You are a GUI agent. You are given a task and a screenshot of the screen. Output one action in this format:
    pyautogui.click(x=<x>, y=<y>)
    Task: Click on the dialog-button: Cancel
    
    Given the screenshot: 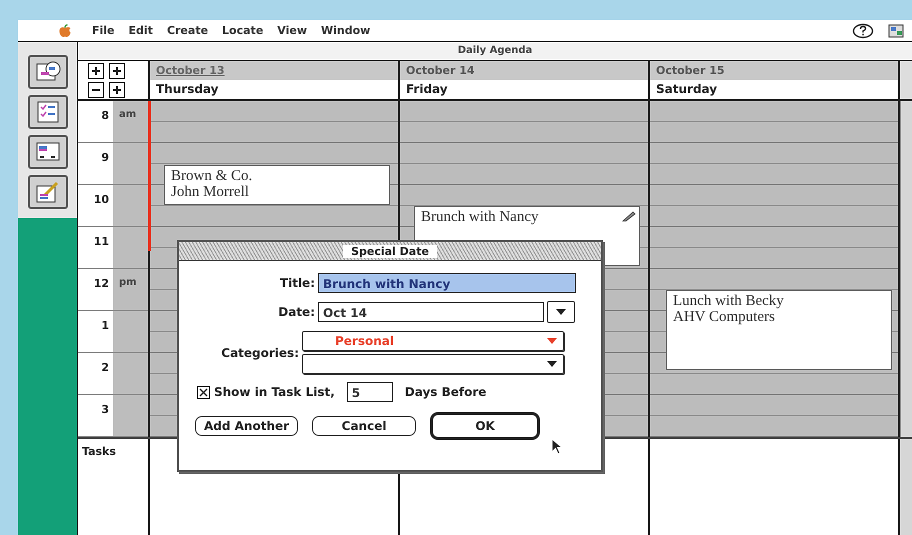 What is the action you would take?
    pyautogui.click(x=364, y=426)
    